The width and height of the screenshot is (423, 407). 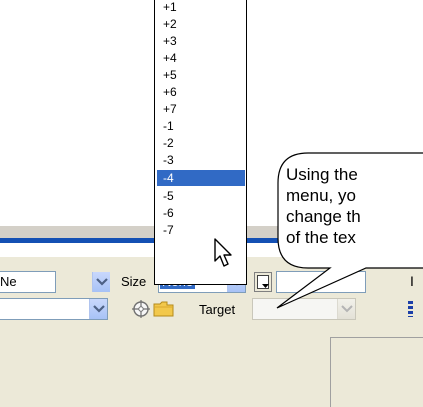 I want to click on size-option: +6, so click(x=201, y=92).